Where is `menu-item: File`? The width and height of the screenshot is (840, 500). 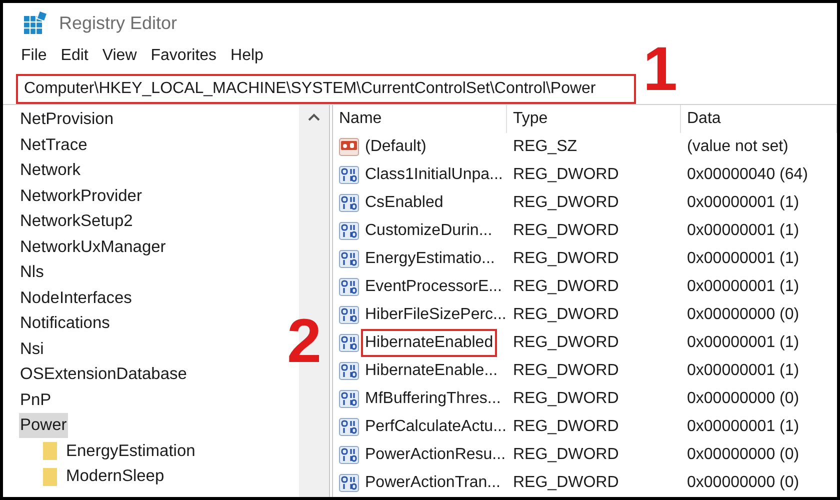 menu-item: File is located at coordinates (34, 56).